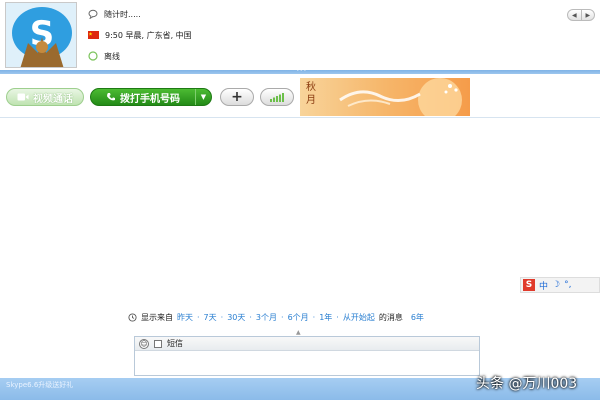 The width and height of the screenshot is (600, 400). What do you see at coordinates (543, 285) in the screenshot?
I see `ime-mode: 中` at bounding box center [543, 285].